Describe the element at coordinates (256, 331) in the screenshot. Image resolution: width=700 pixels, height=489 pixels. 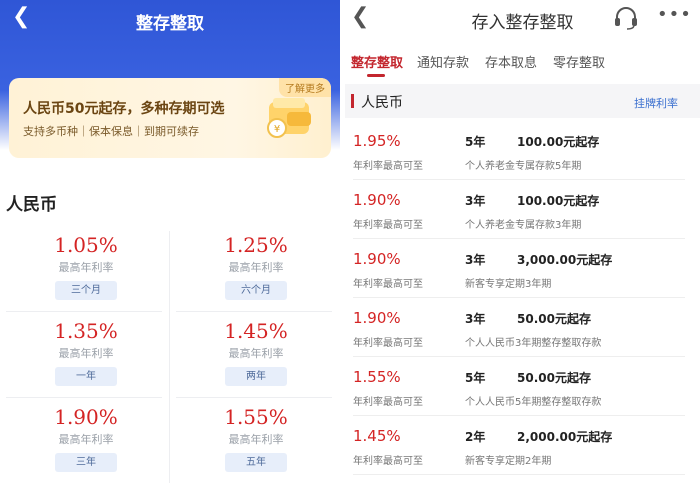
I see `rate-value: 1.45%` at that location.